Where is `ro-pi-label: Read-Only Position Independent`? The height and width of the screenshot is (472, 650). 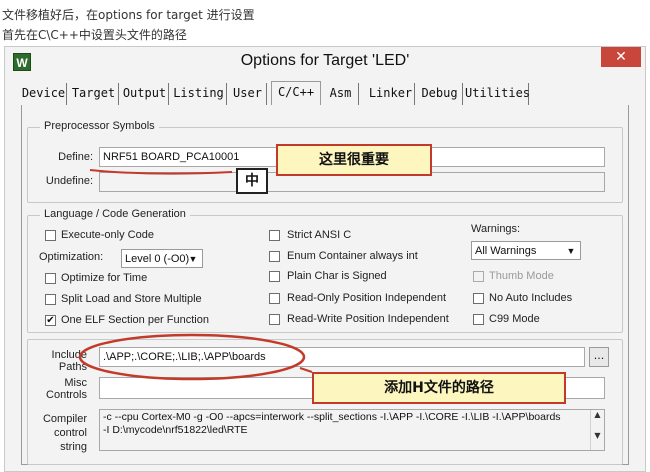 ro-pi-label: Read-Only Position Independent is located at coordinates (366, 298).